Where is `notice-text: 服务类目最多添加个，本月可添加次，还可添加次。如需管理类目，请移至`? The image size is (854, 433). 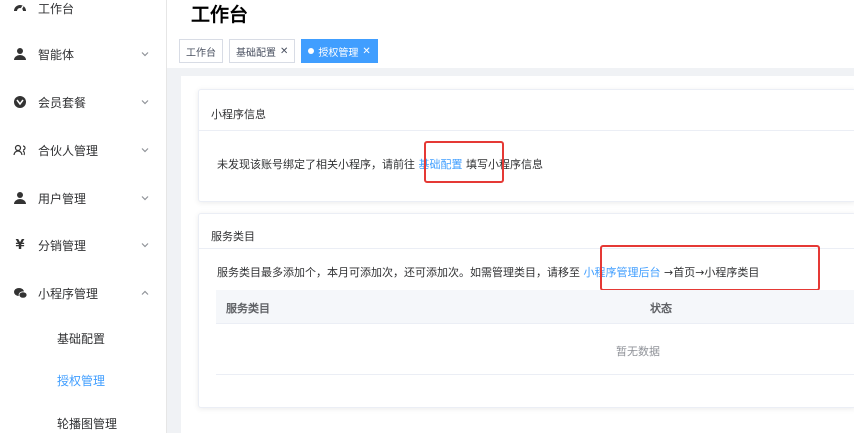 notice-text: 服务类目最多添加个，本月可添加次，还可添加次。如需管理类目，请移至 is located at coordinates (398, 272).